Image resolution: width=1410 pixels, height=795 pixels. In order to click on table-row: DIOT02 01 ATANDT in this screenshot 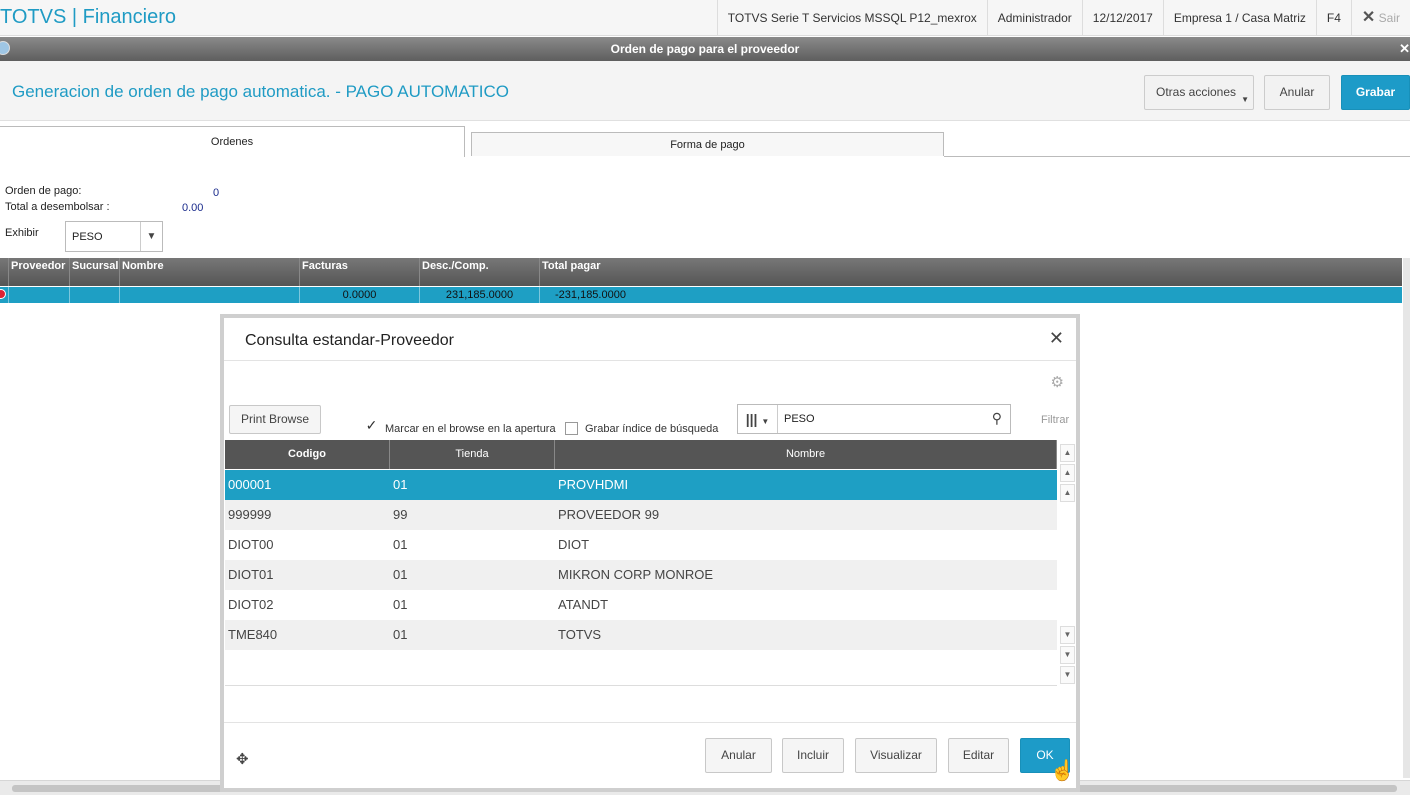, I will do `click(641, 605)`.